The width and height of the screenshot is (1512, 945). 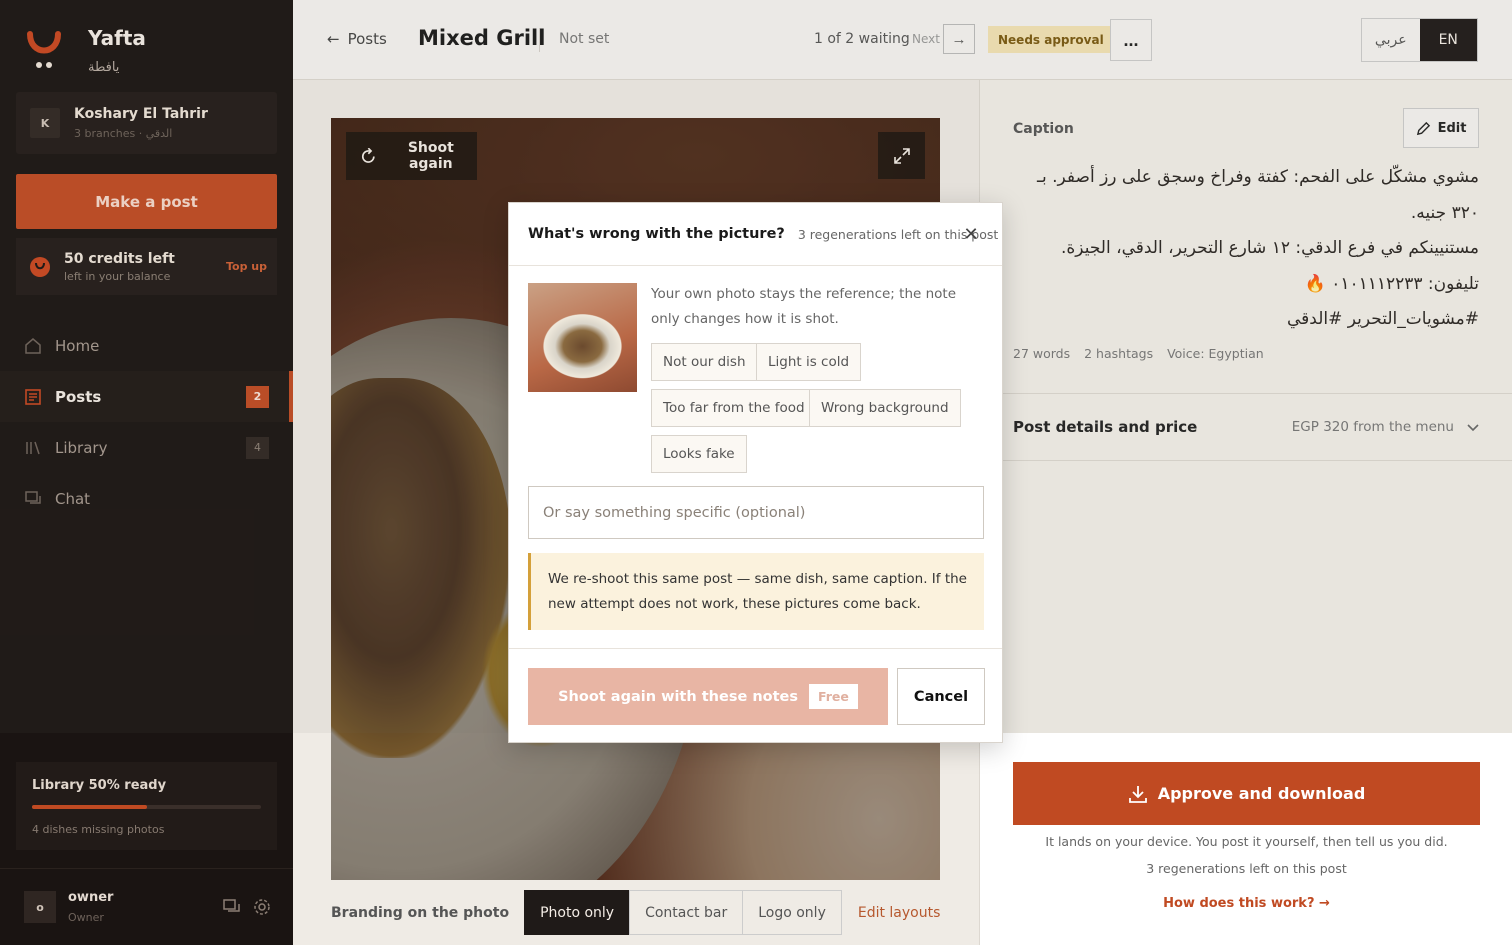 What do you see at coordinates (81, 447) in the screenshot?
I see `sidebar-item-label: Library` at bounding box center [81, 447].